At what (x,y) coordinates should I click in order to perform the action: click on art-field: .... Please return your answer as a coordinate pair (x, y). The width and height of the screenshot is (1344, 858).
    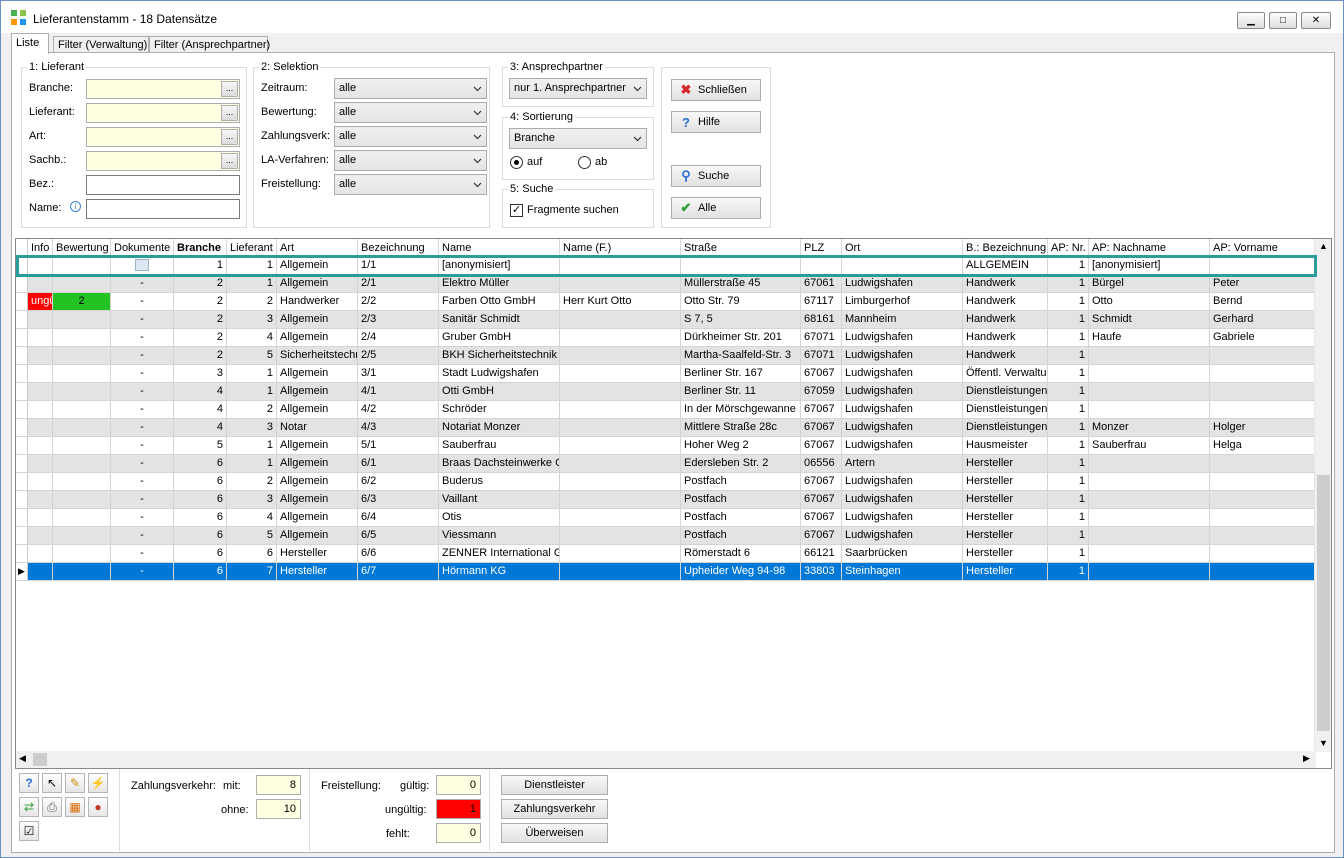
    Looking at the image, I should click on (163, 137).